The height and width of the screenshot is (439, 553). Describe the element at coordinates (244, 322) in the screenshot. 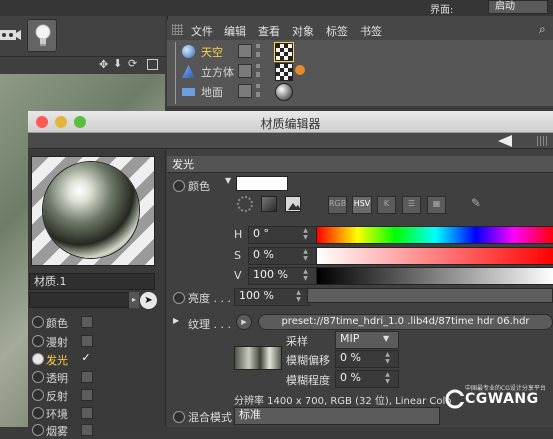

I see `texture-menu-button: ▶` at that location.